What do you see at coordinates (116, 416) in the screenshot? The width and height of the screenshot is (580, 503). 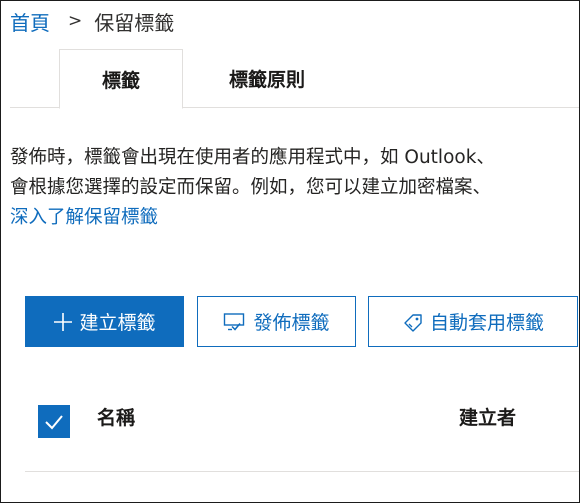 I see `column-header-name: 名稱` at bounding box center [116, 416].